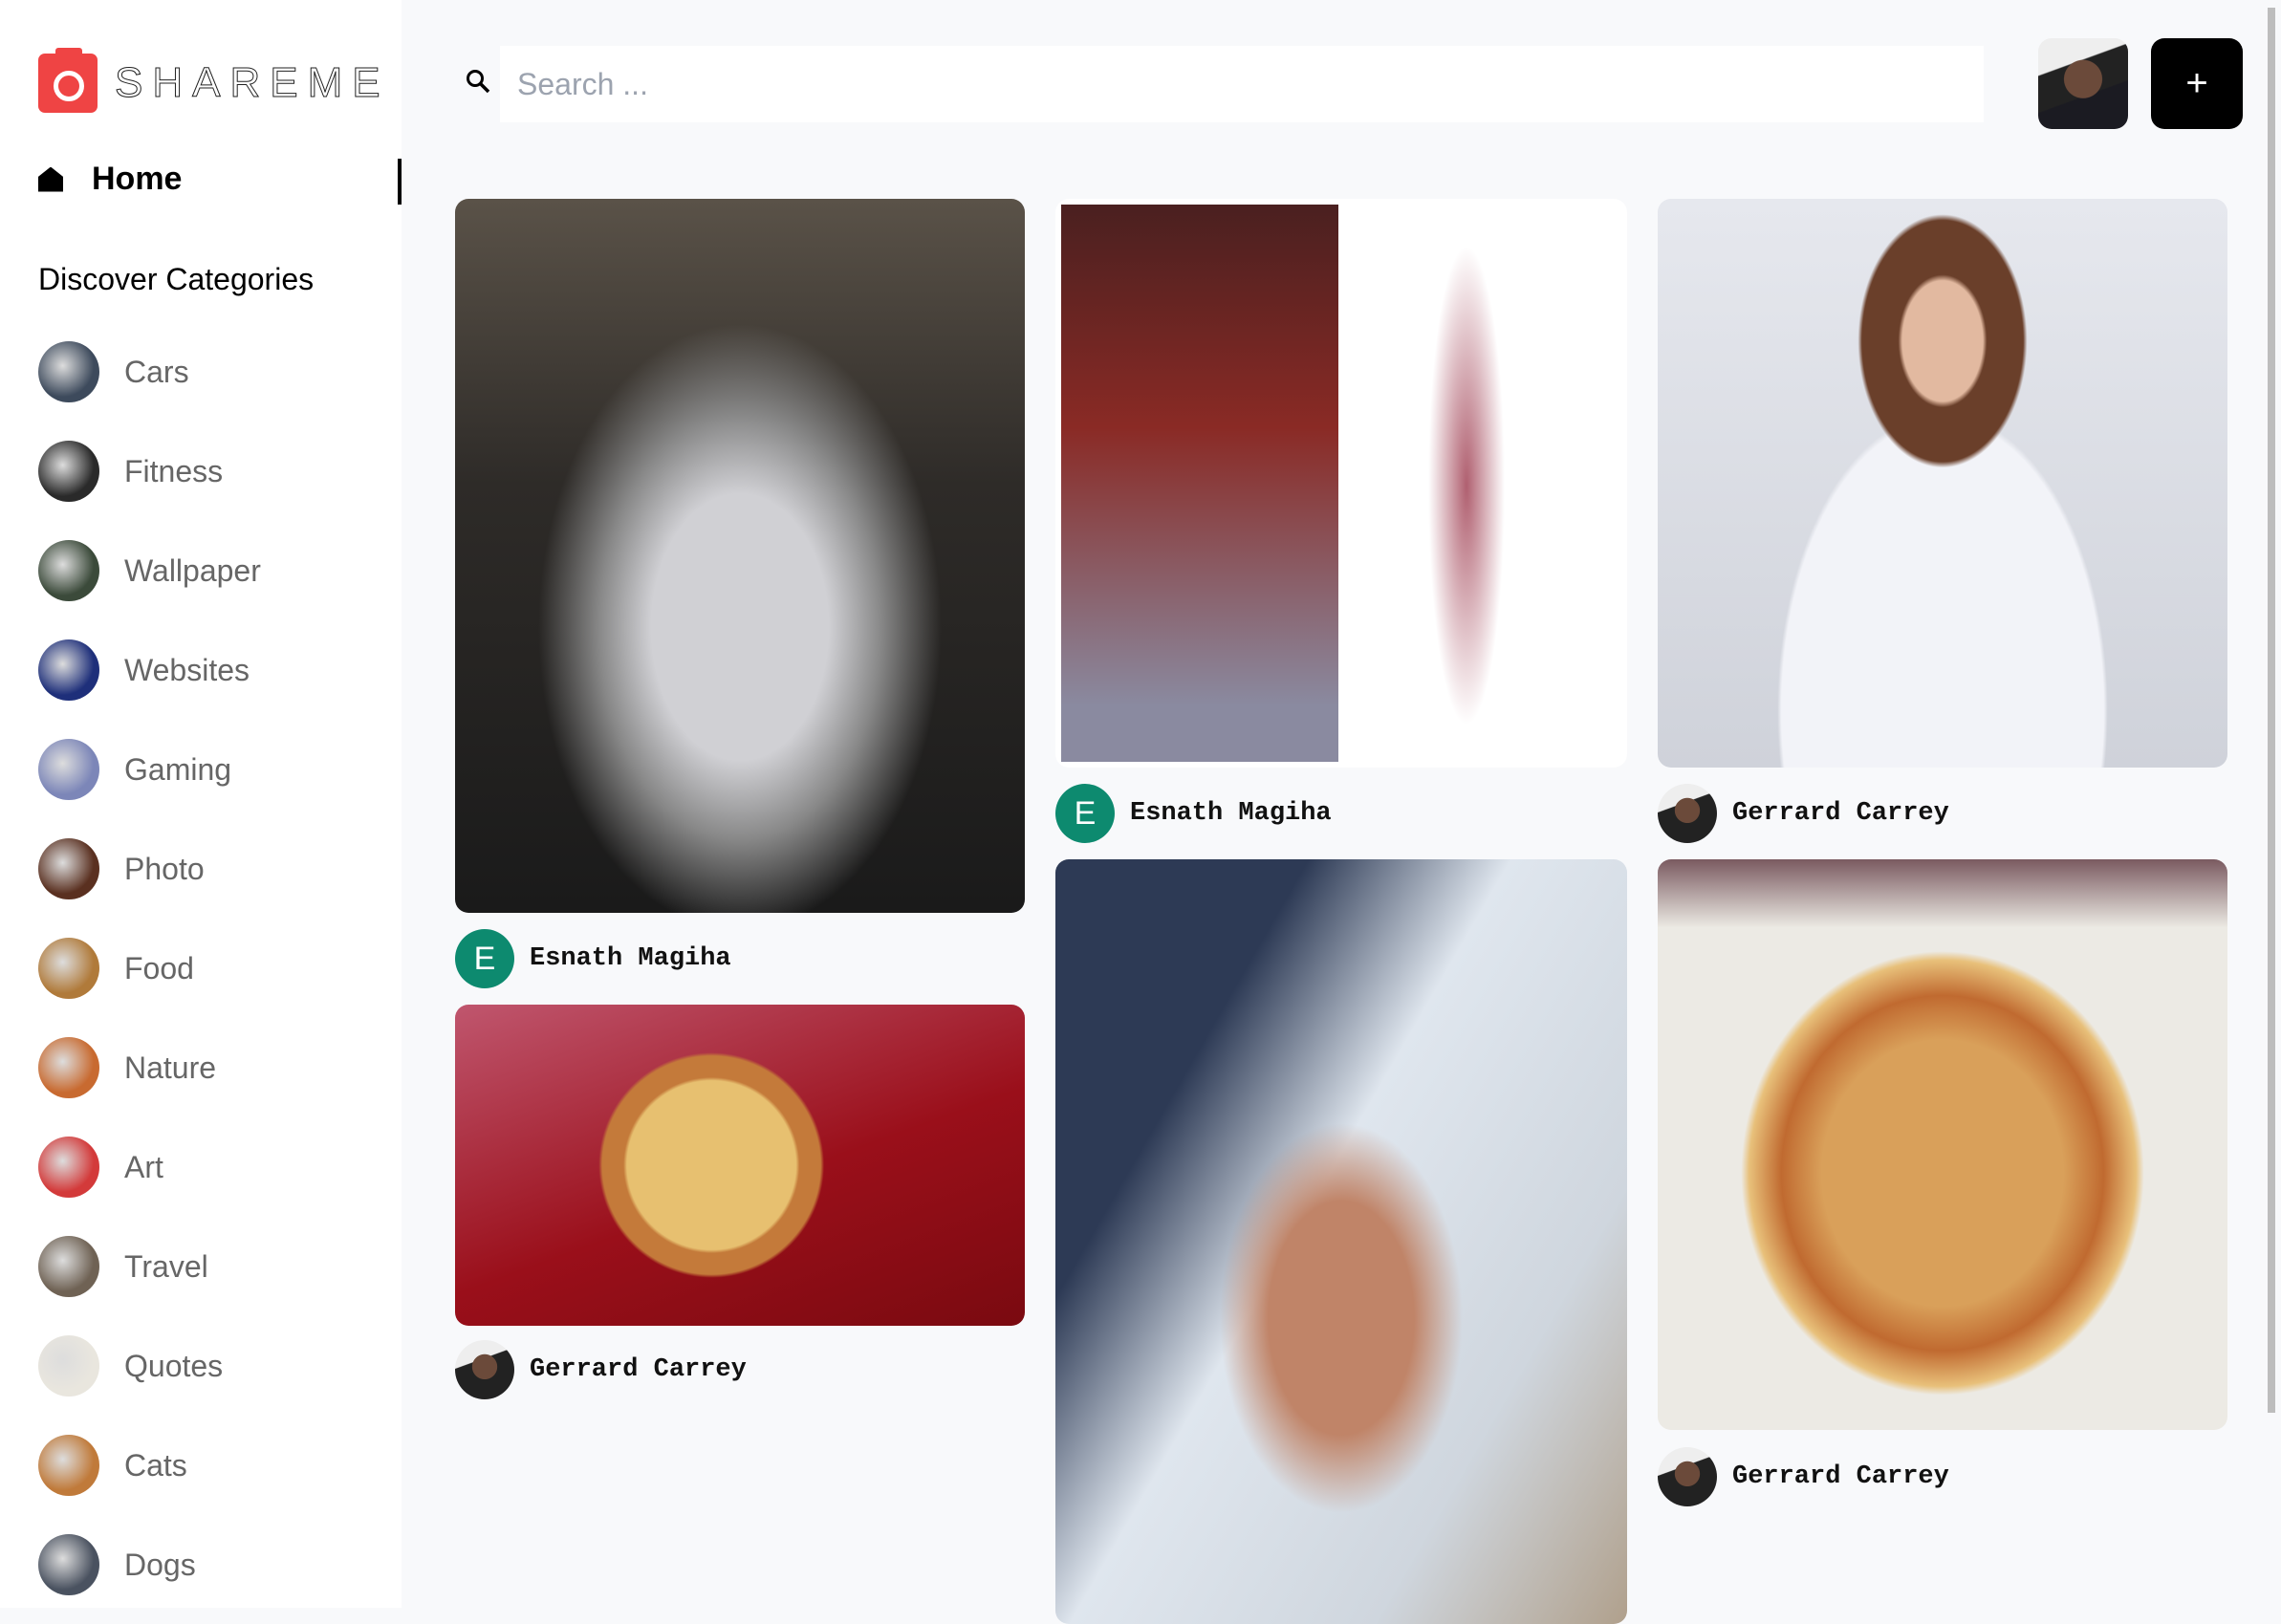  I want to click on discover-categories-heading: Discover Categories, so click(176, 279).